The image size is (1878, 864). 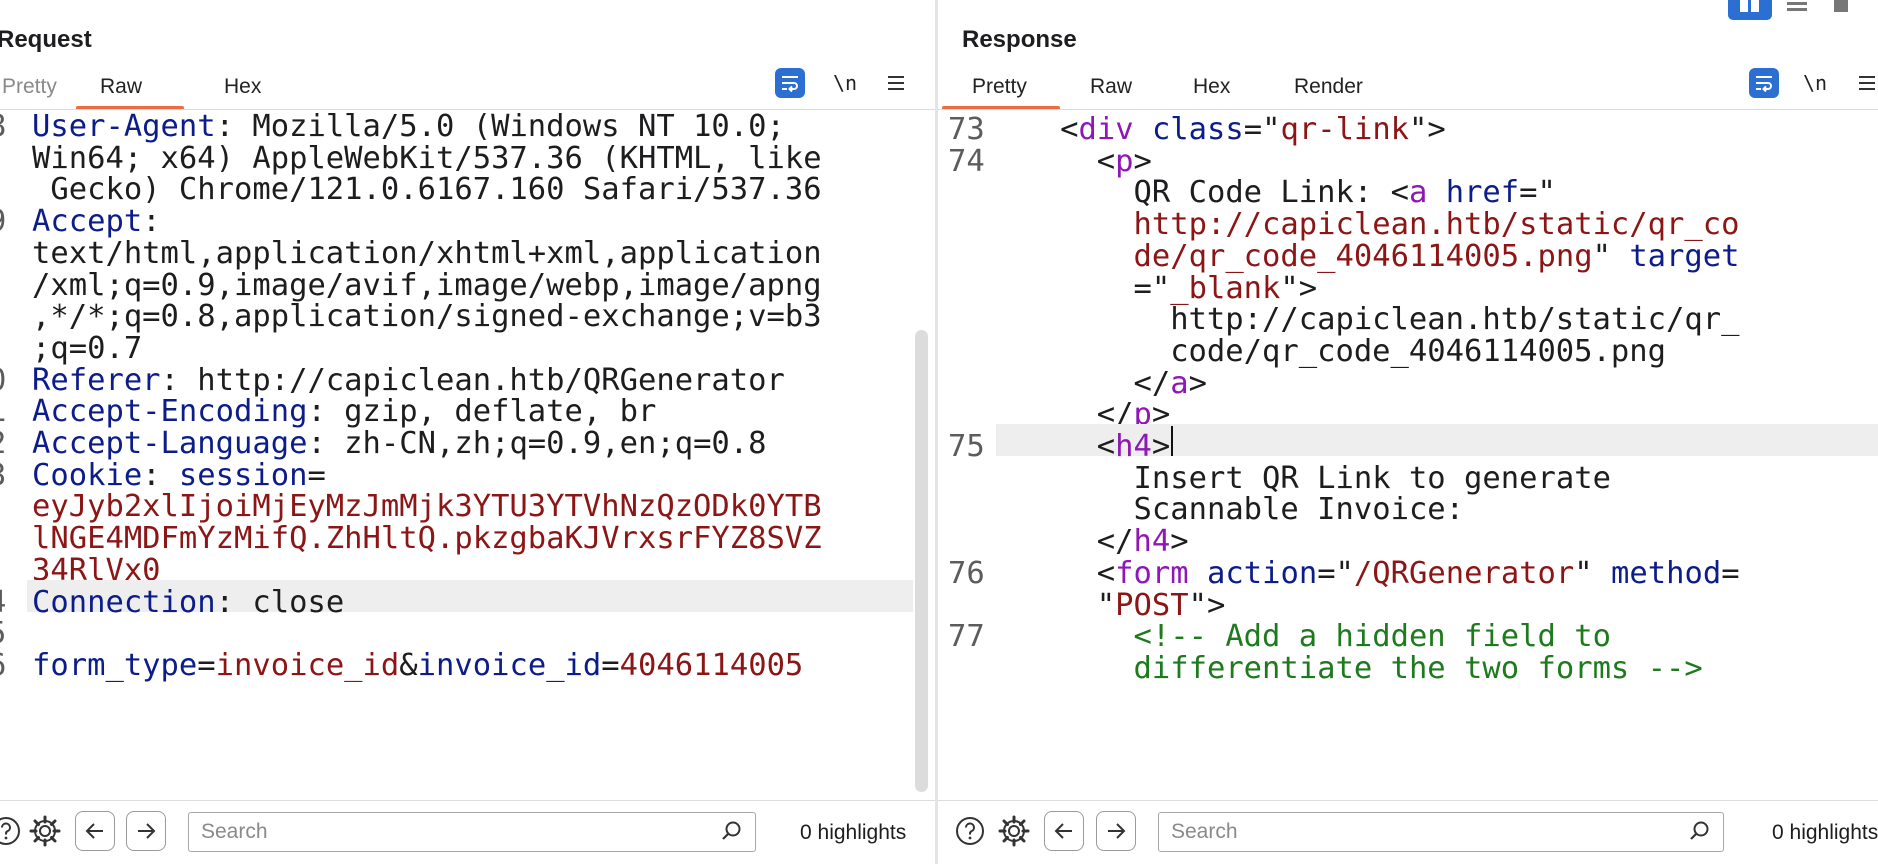 What do you see at coordinates (1797, 6) in the screenshot?
I see `split-vertical-icon` at bounding box center [1797, 6].